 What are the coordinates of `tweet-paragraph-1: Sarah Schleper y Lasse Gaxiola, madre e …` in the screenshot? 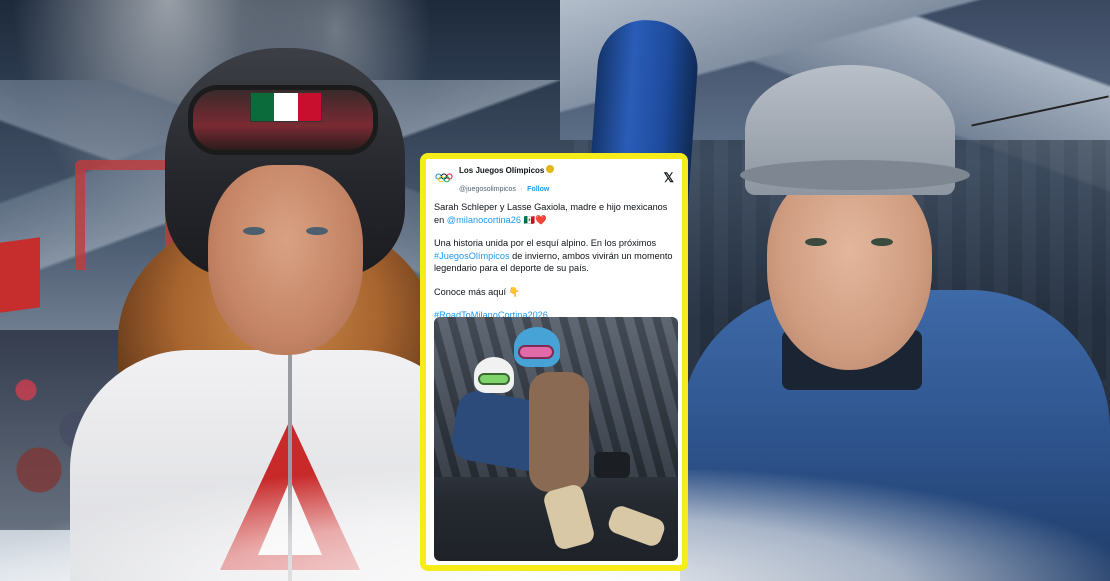 It's located at (554, 213).